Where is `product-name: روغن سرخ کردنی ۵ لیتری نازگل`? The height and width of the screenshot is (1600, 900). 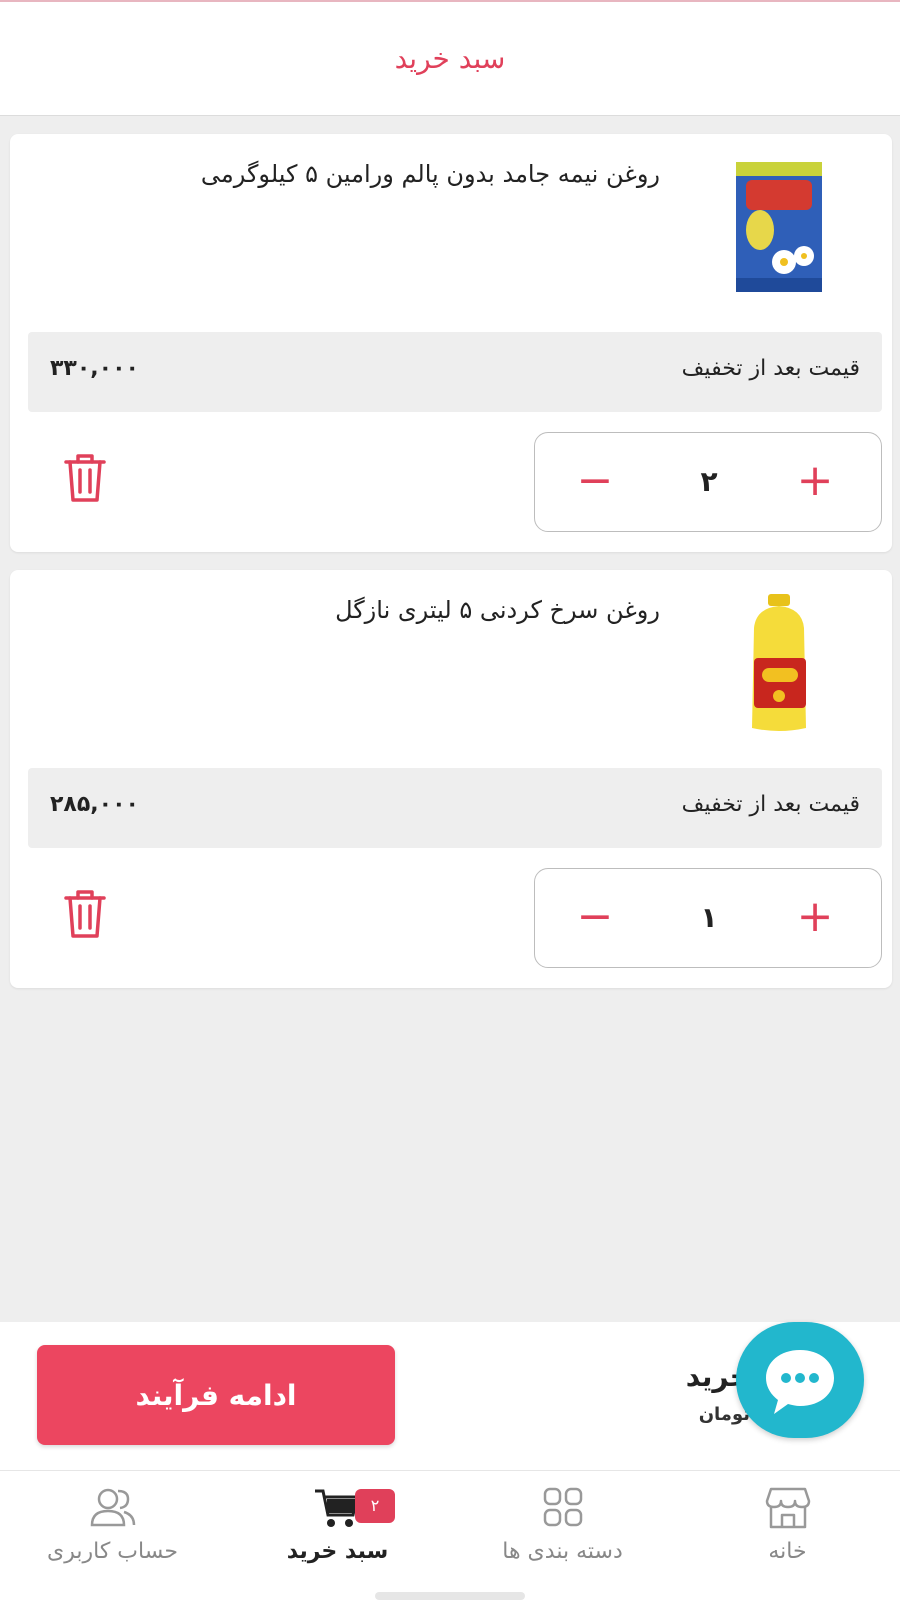
product-name: روغن سرخ کردنی ۵ لیتری نازگل is located at coordinates (497, 610).